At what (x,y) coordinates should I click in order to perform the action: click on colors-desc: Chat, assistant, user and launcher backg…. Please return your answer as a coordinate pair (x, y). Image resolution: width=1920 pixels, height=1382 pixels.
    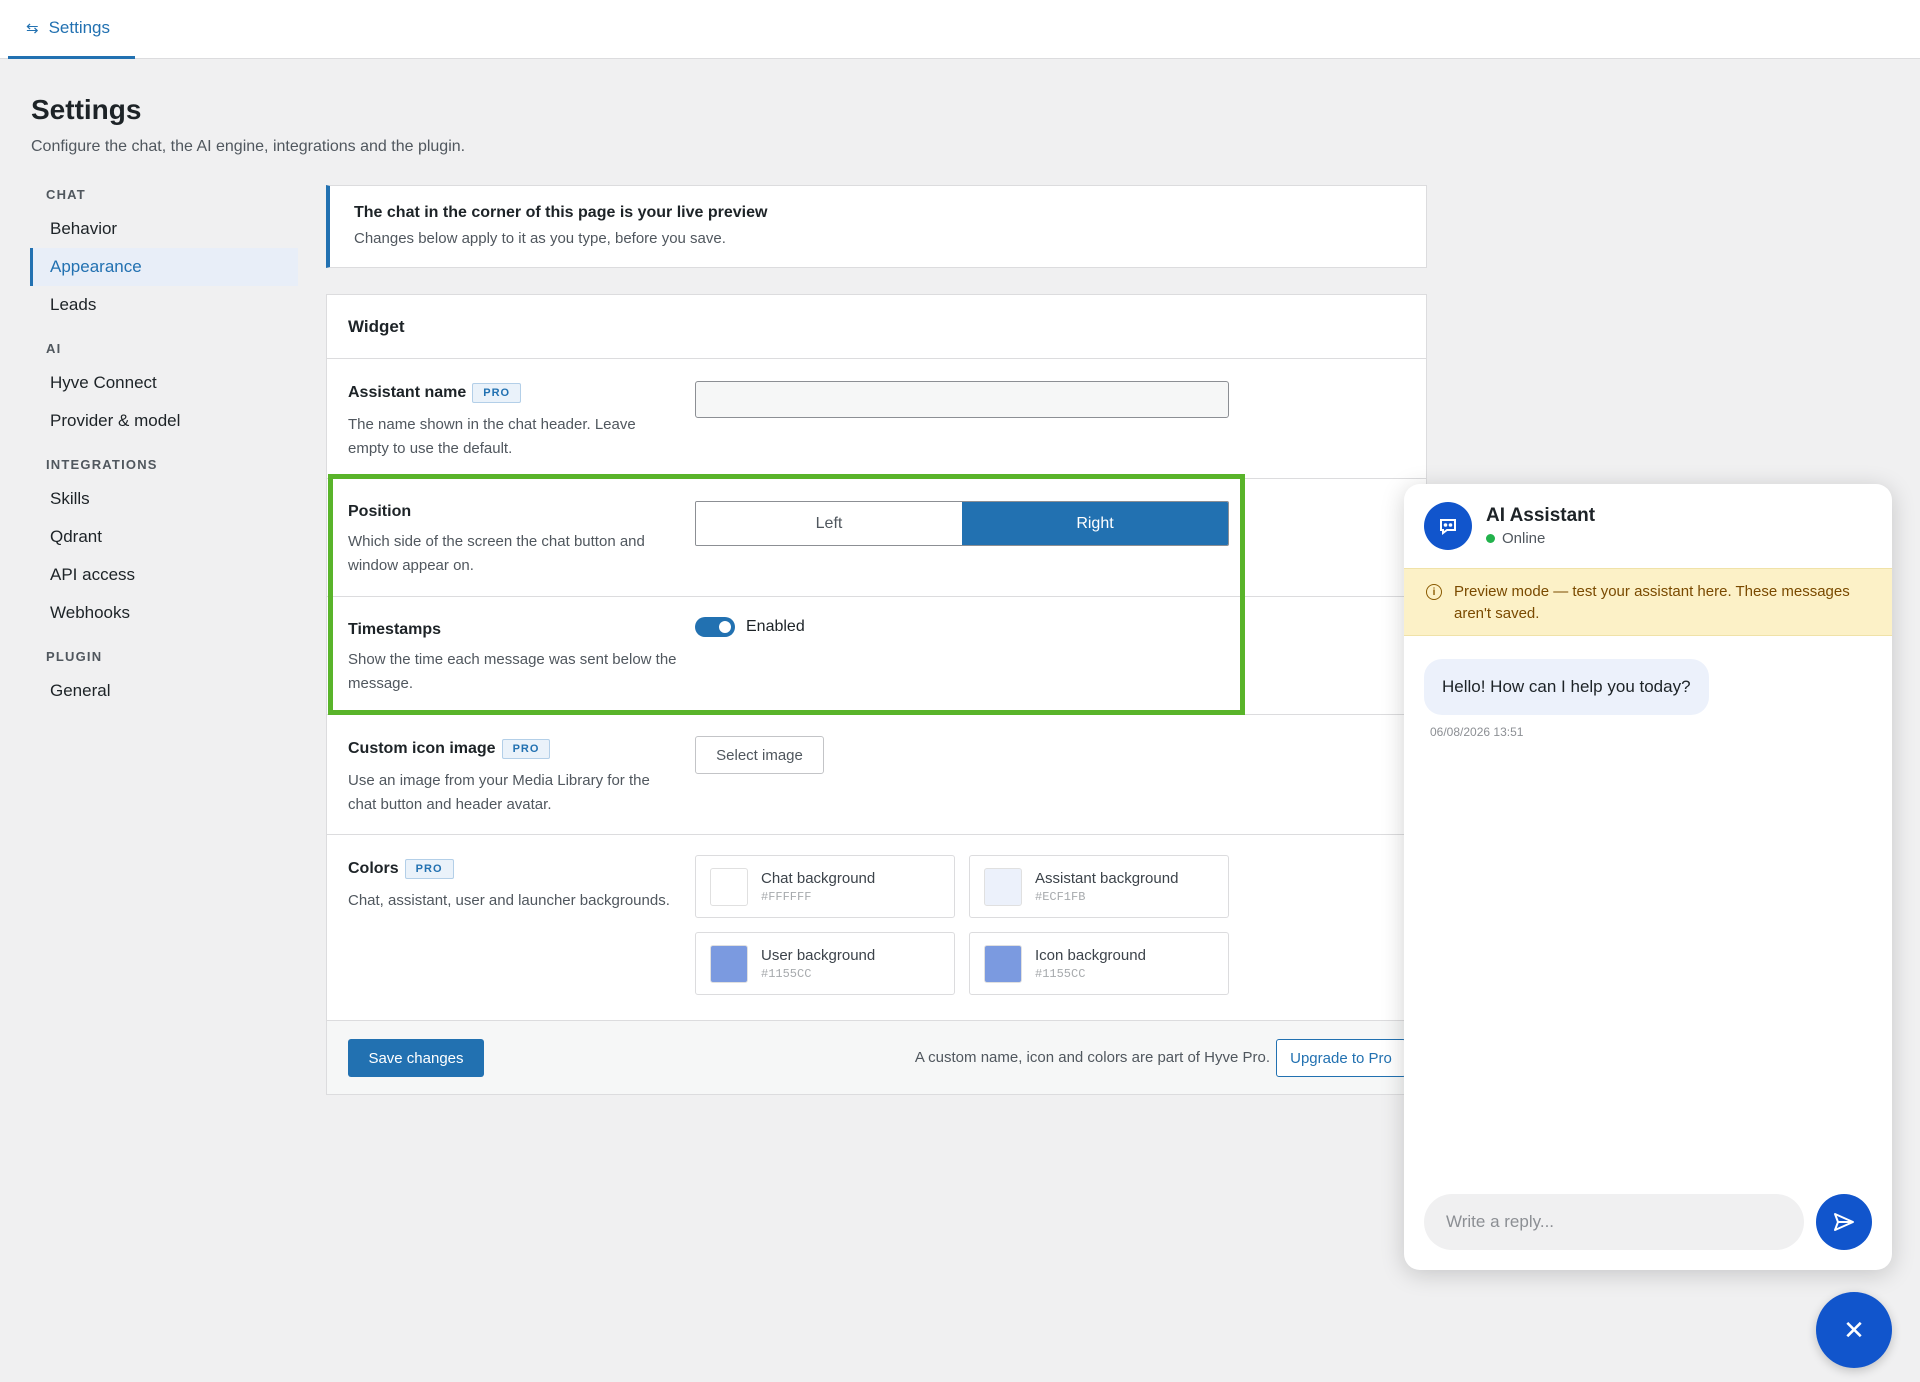
    Looking at the image, I should click on (509, 900).